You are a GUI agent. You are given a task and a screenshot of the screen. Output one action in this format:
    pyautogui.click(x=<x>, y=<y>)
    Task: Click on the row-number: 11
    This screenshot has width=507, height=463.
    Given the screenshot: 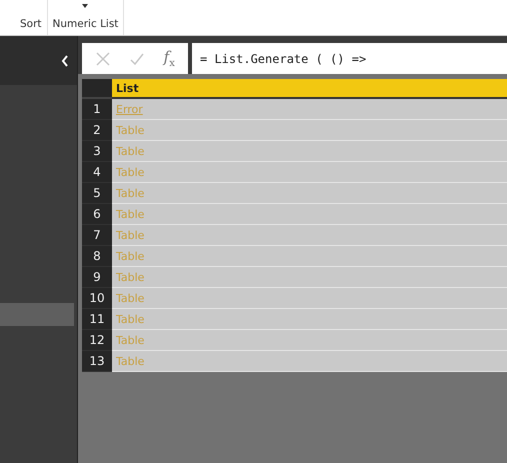 What is the action you would take?
    pyautogui.click(x=97, y=319)
    